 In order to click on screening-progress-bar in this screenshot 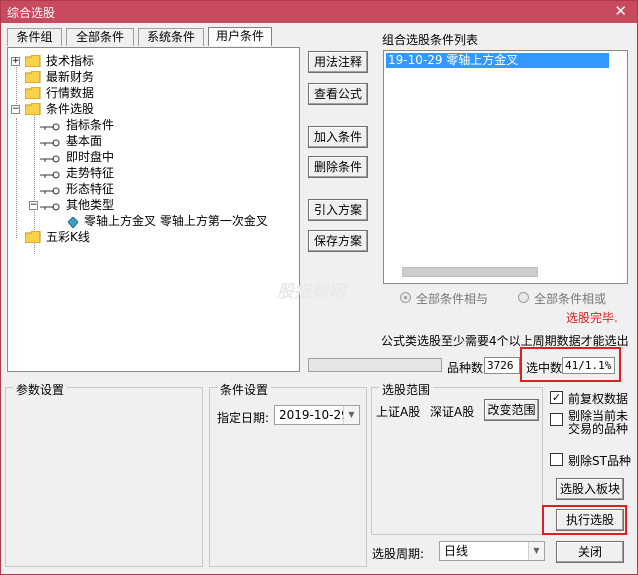, I will do `click(375, 365)`.